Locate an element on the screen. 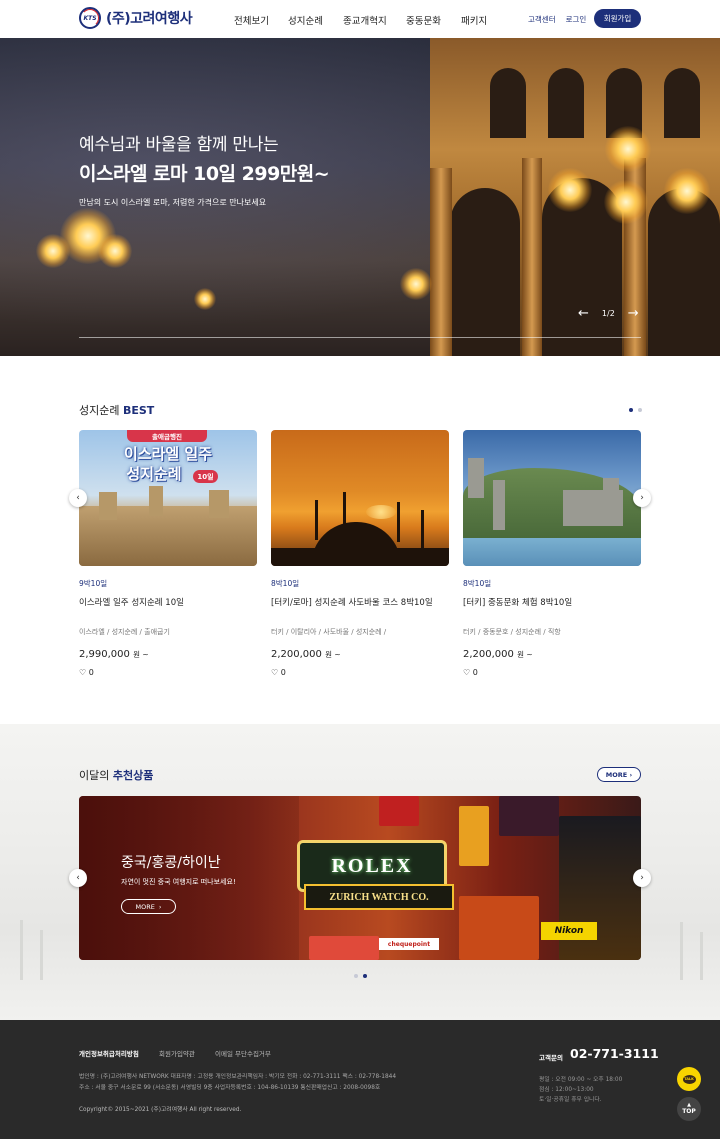  logo-mark-icon: KTS is located at coordinates (90, 18).